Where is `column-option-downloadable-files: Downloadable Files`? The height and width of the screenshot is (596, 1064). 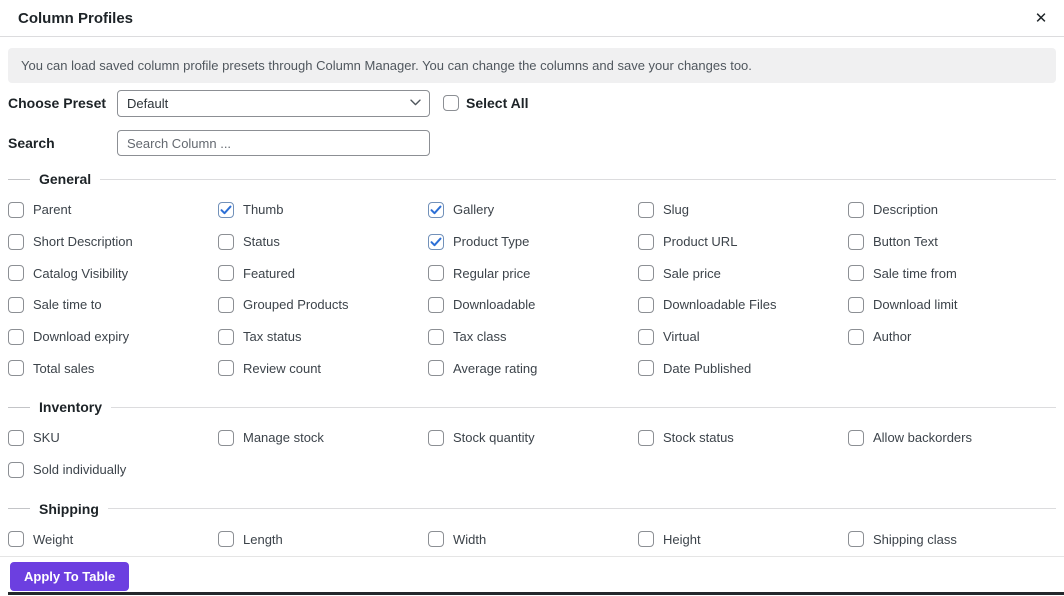
column-option-downloadable-files: Downloadable Files is located at coordinates (743, 304).